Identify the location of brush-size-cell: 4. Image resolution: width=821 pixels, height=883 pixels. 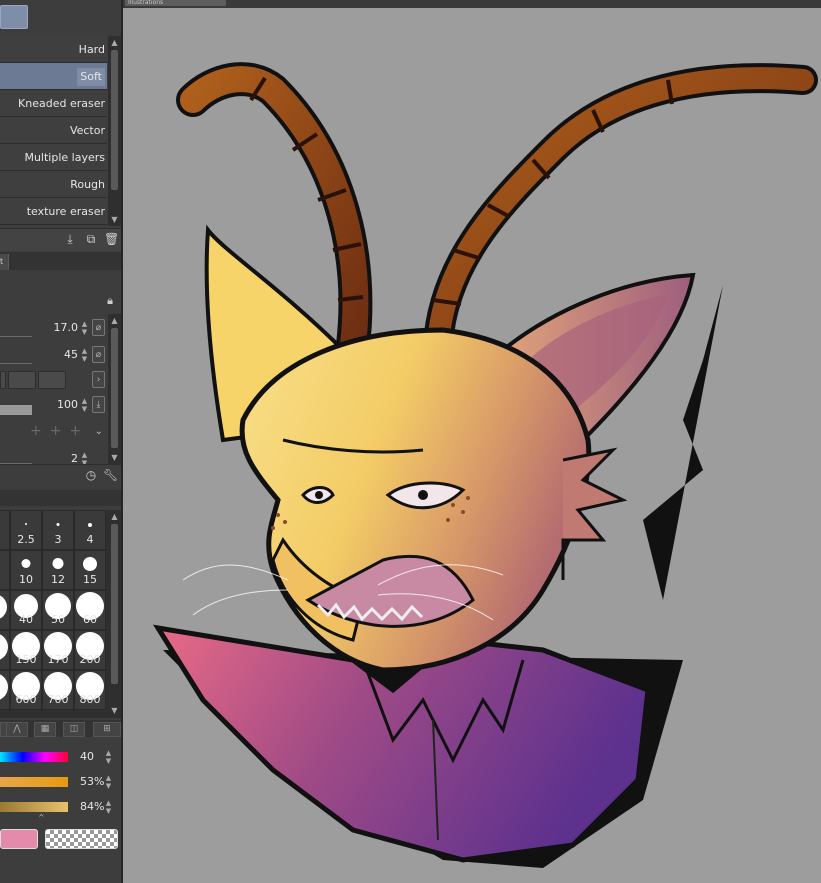
(90, 530).